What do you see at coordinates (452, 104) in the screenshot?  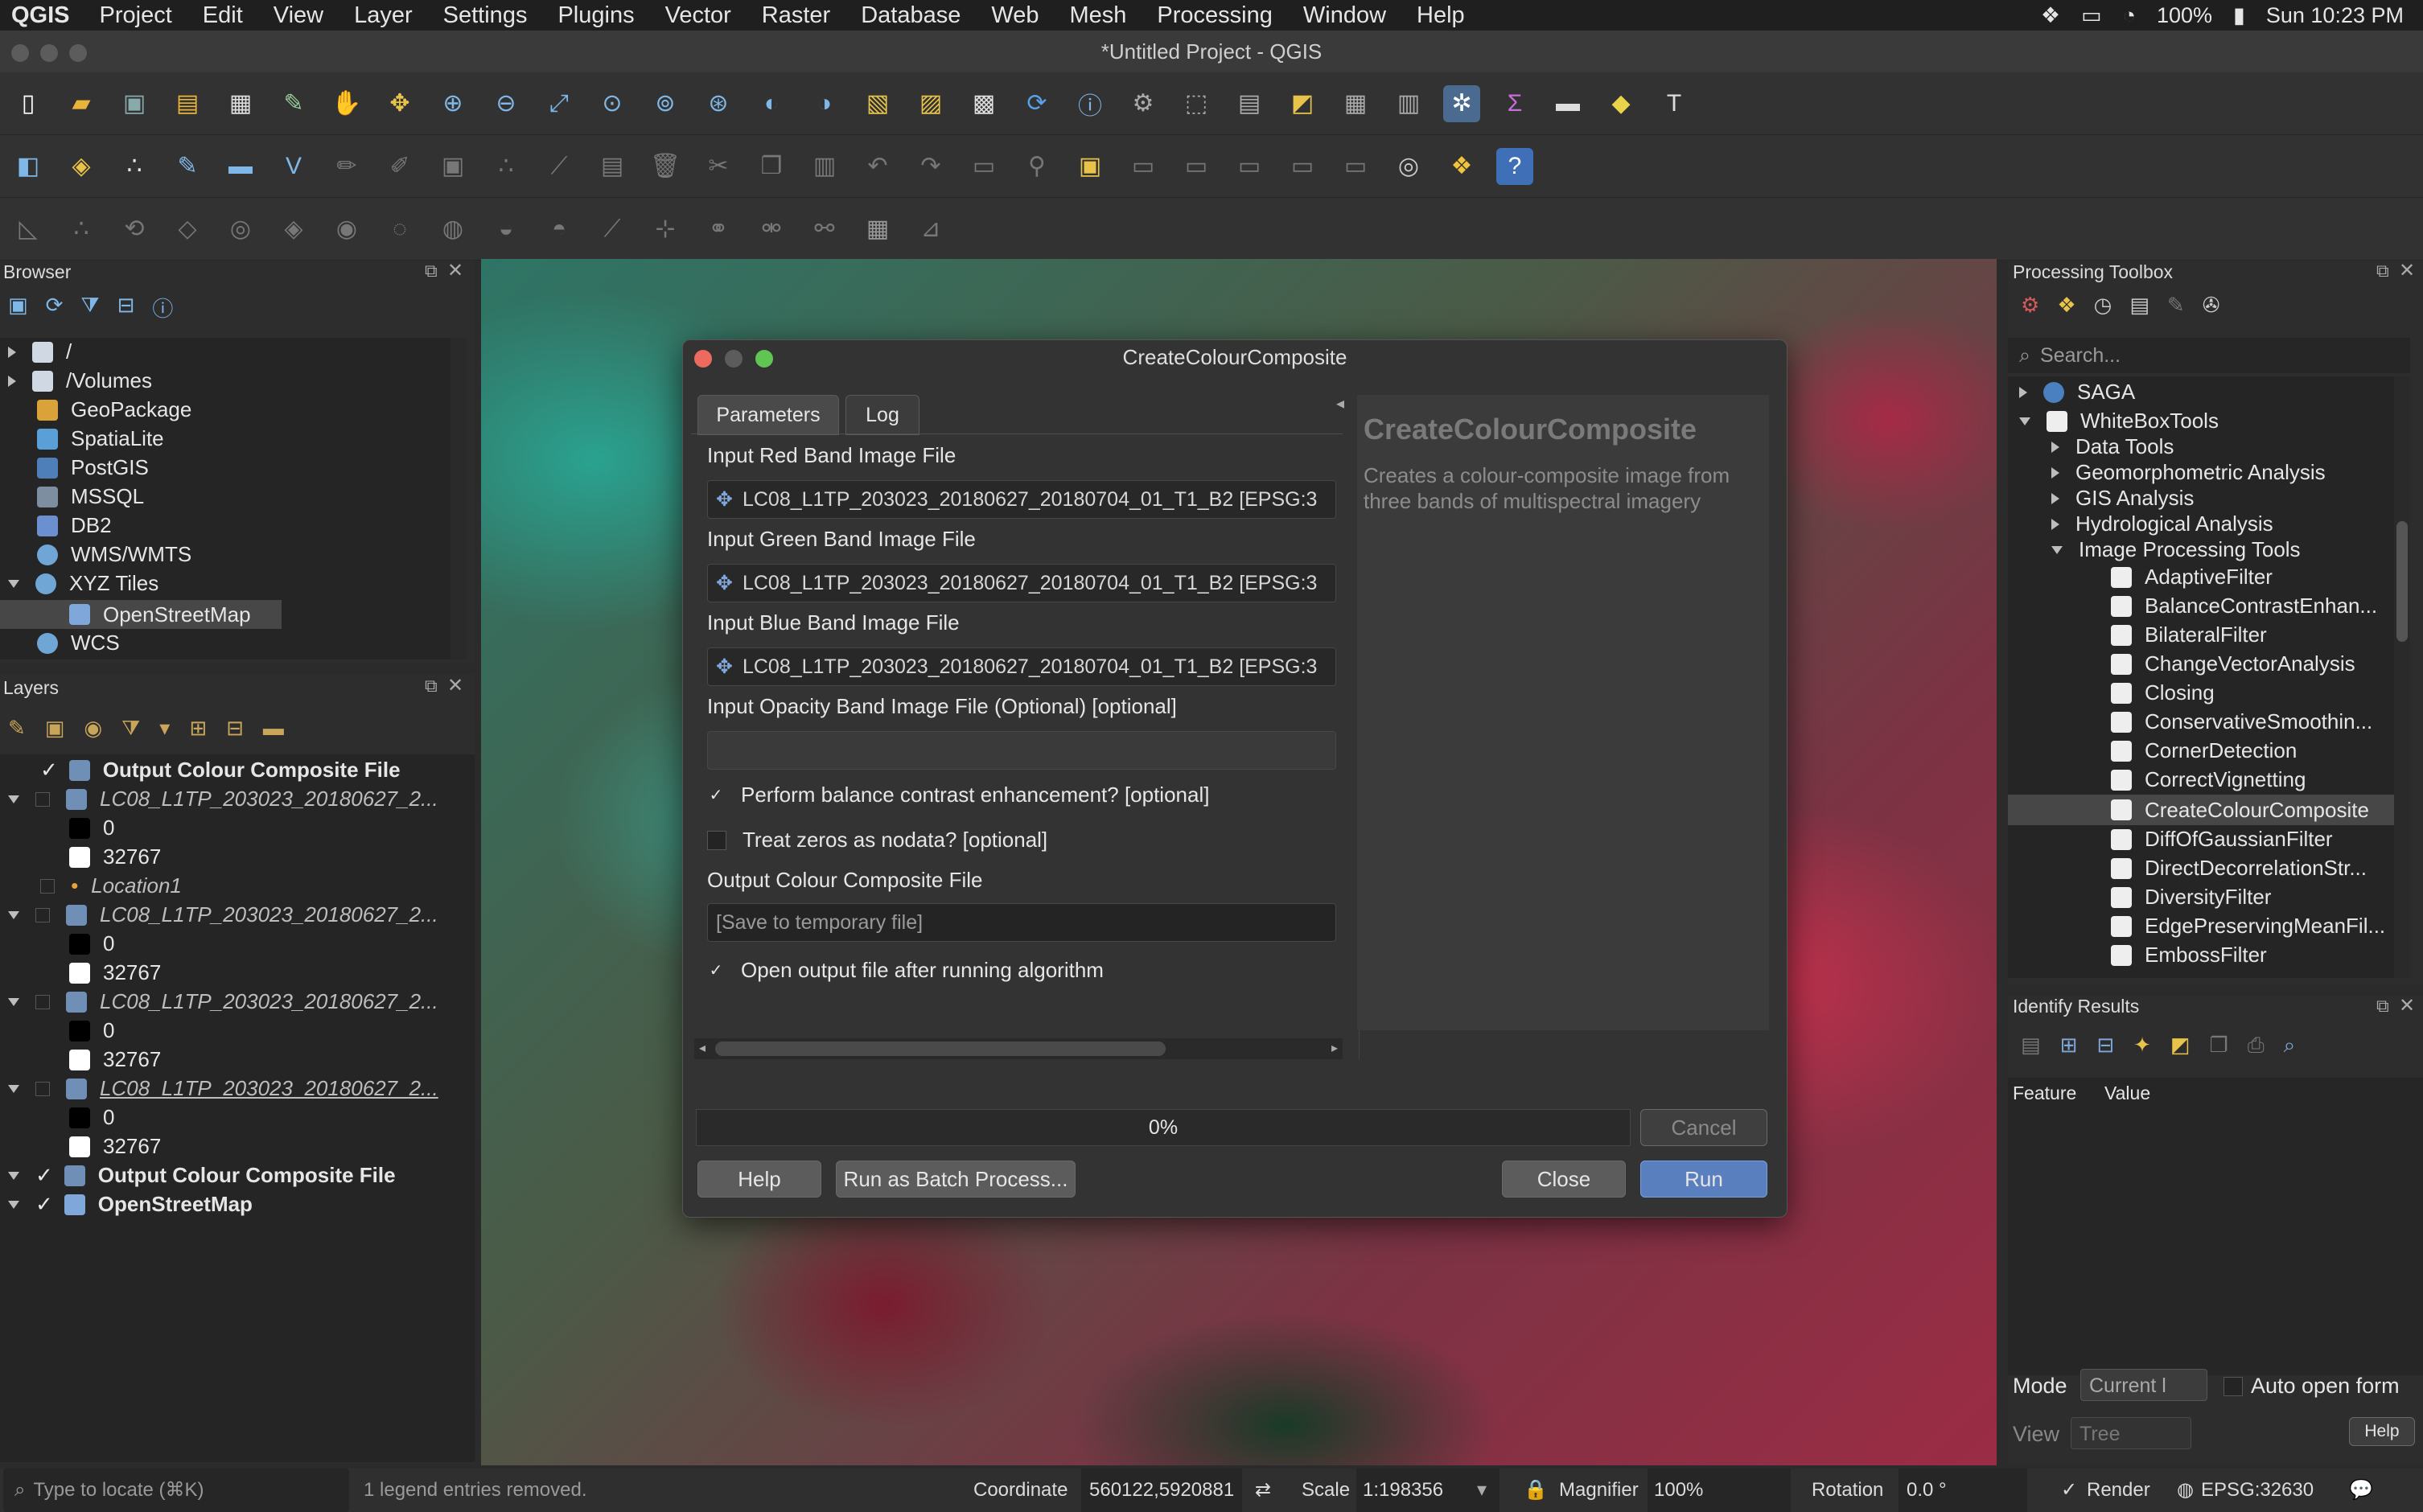 I see `zoom-in-icon: ⊕` at bounding box center [452, 104].